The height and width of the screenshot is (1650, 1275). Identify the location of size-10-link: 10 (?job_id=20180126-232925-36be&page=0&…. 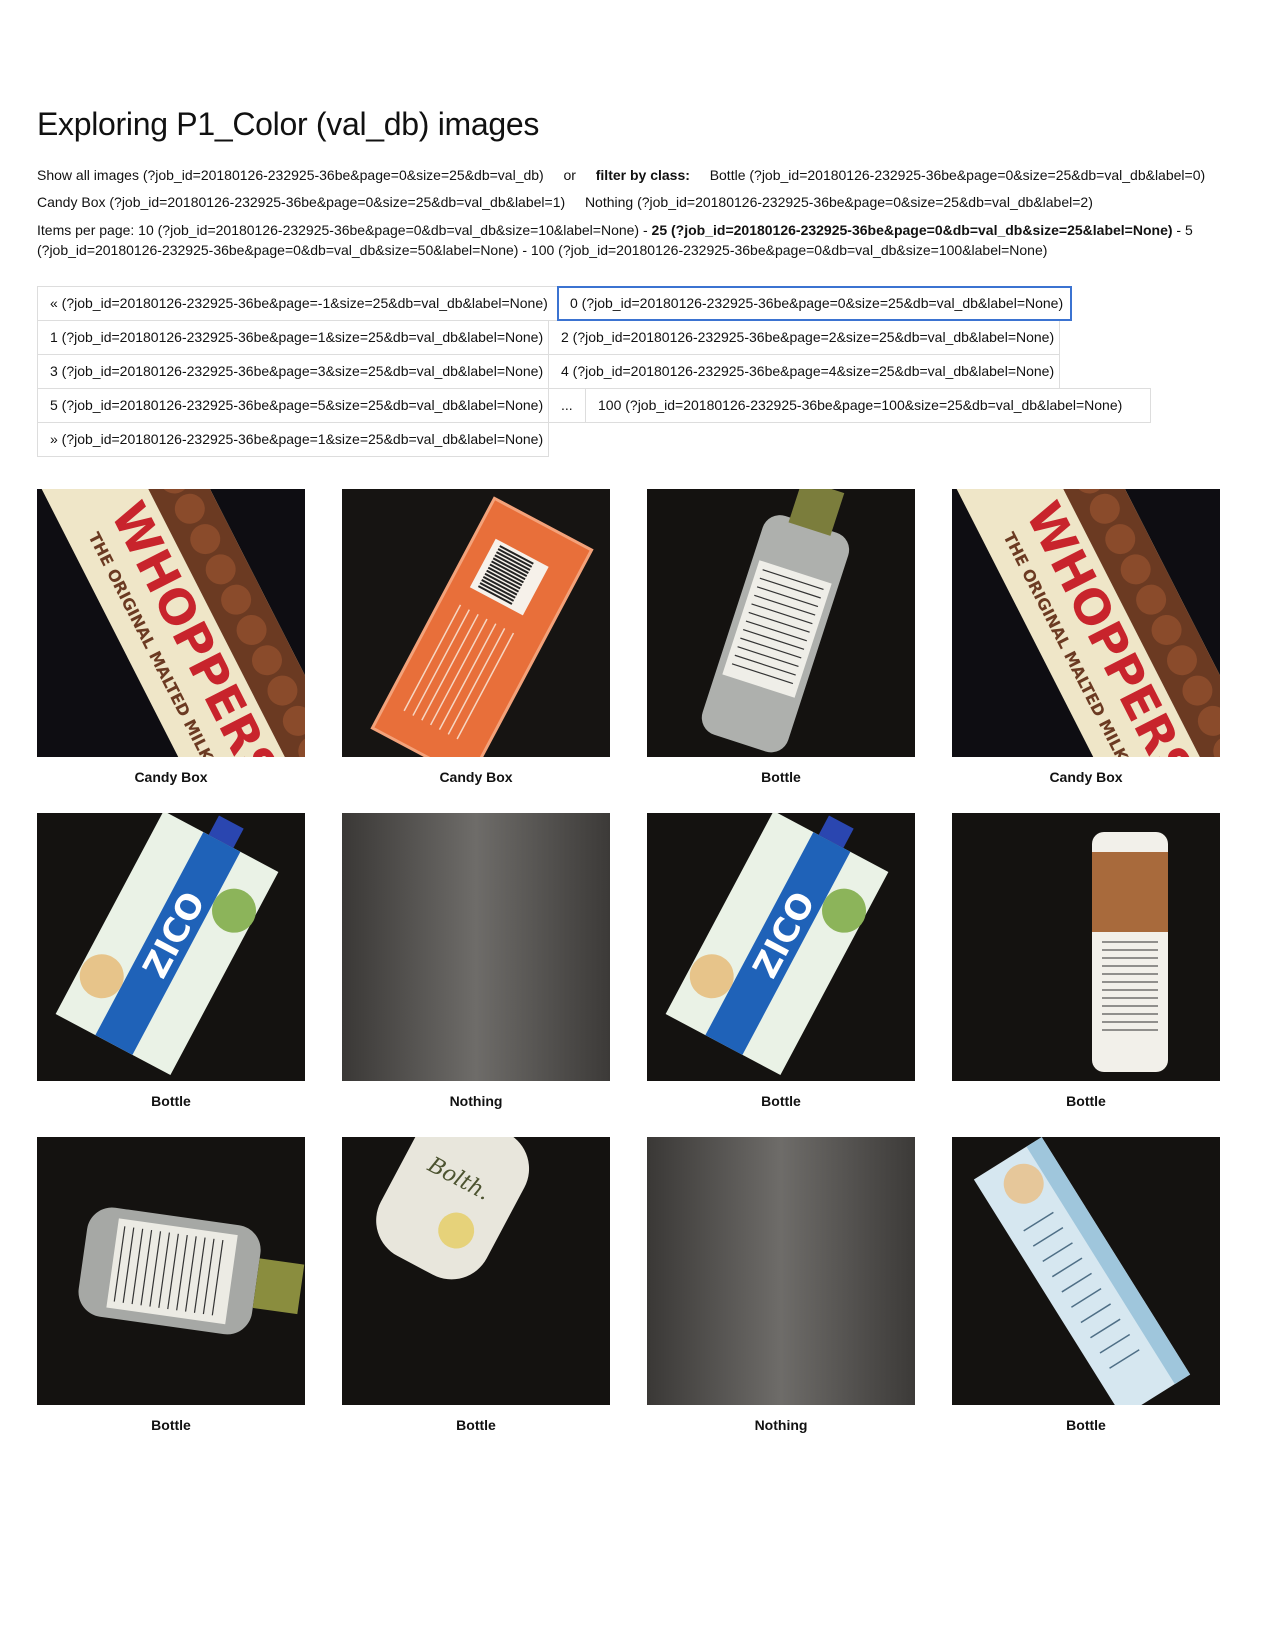
(388, 230).